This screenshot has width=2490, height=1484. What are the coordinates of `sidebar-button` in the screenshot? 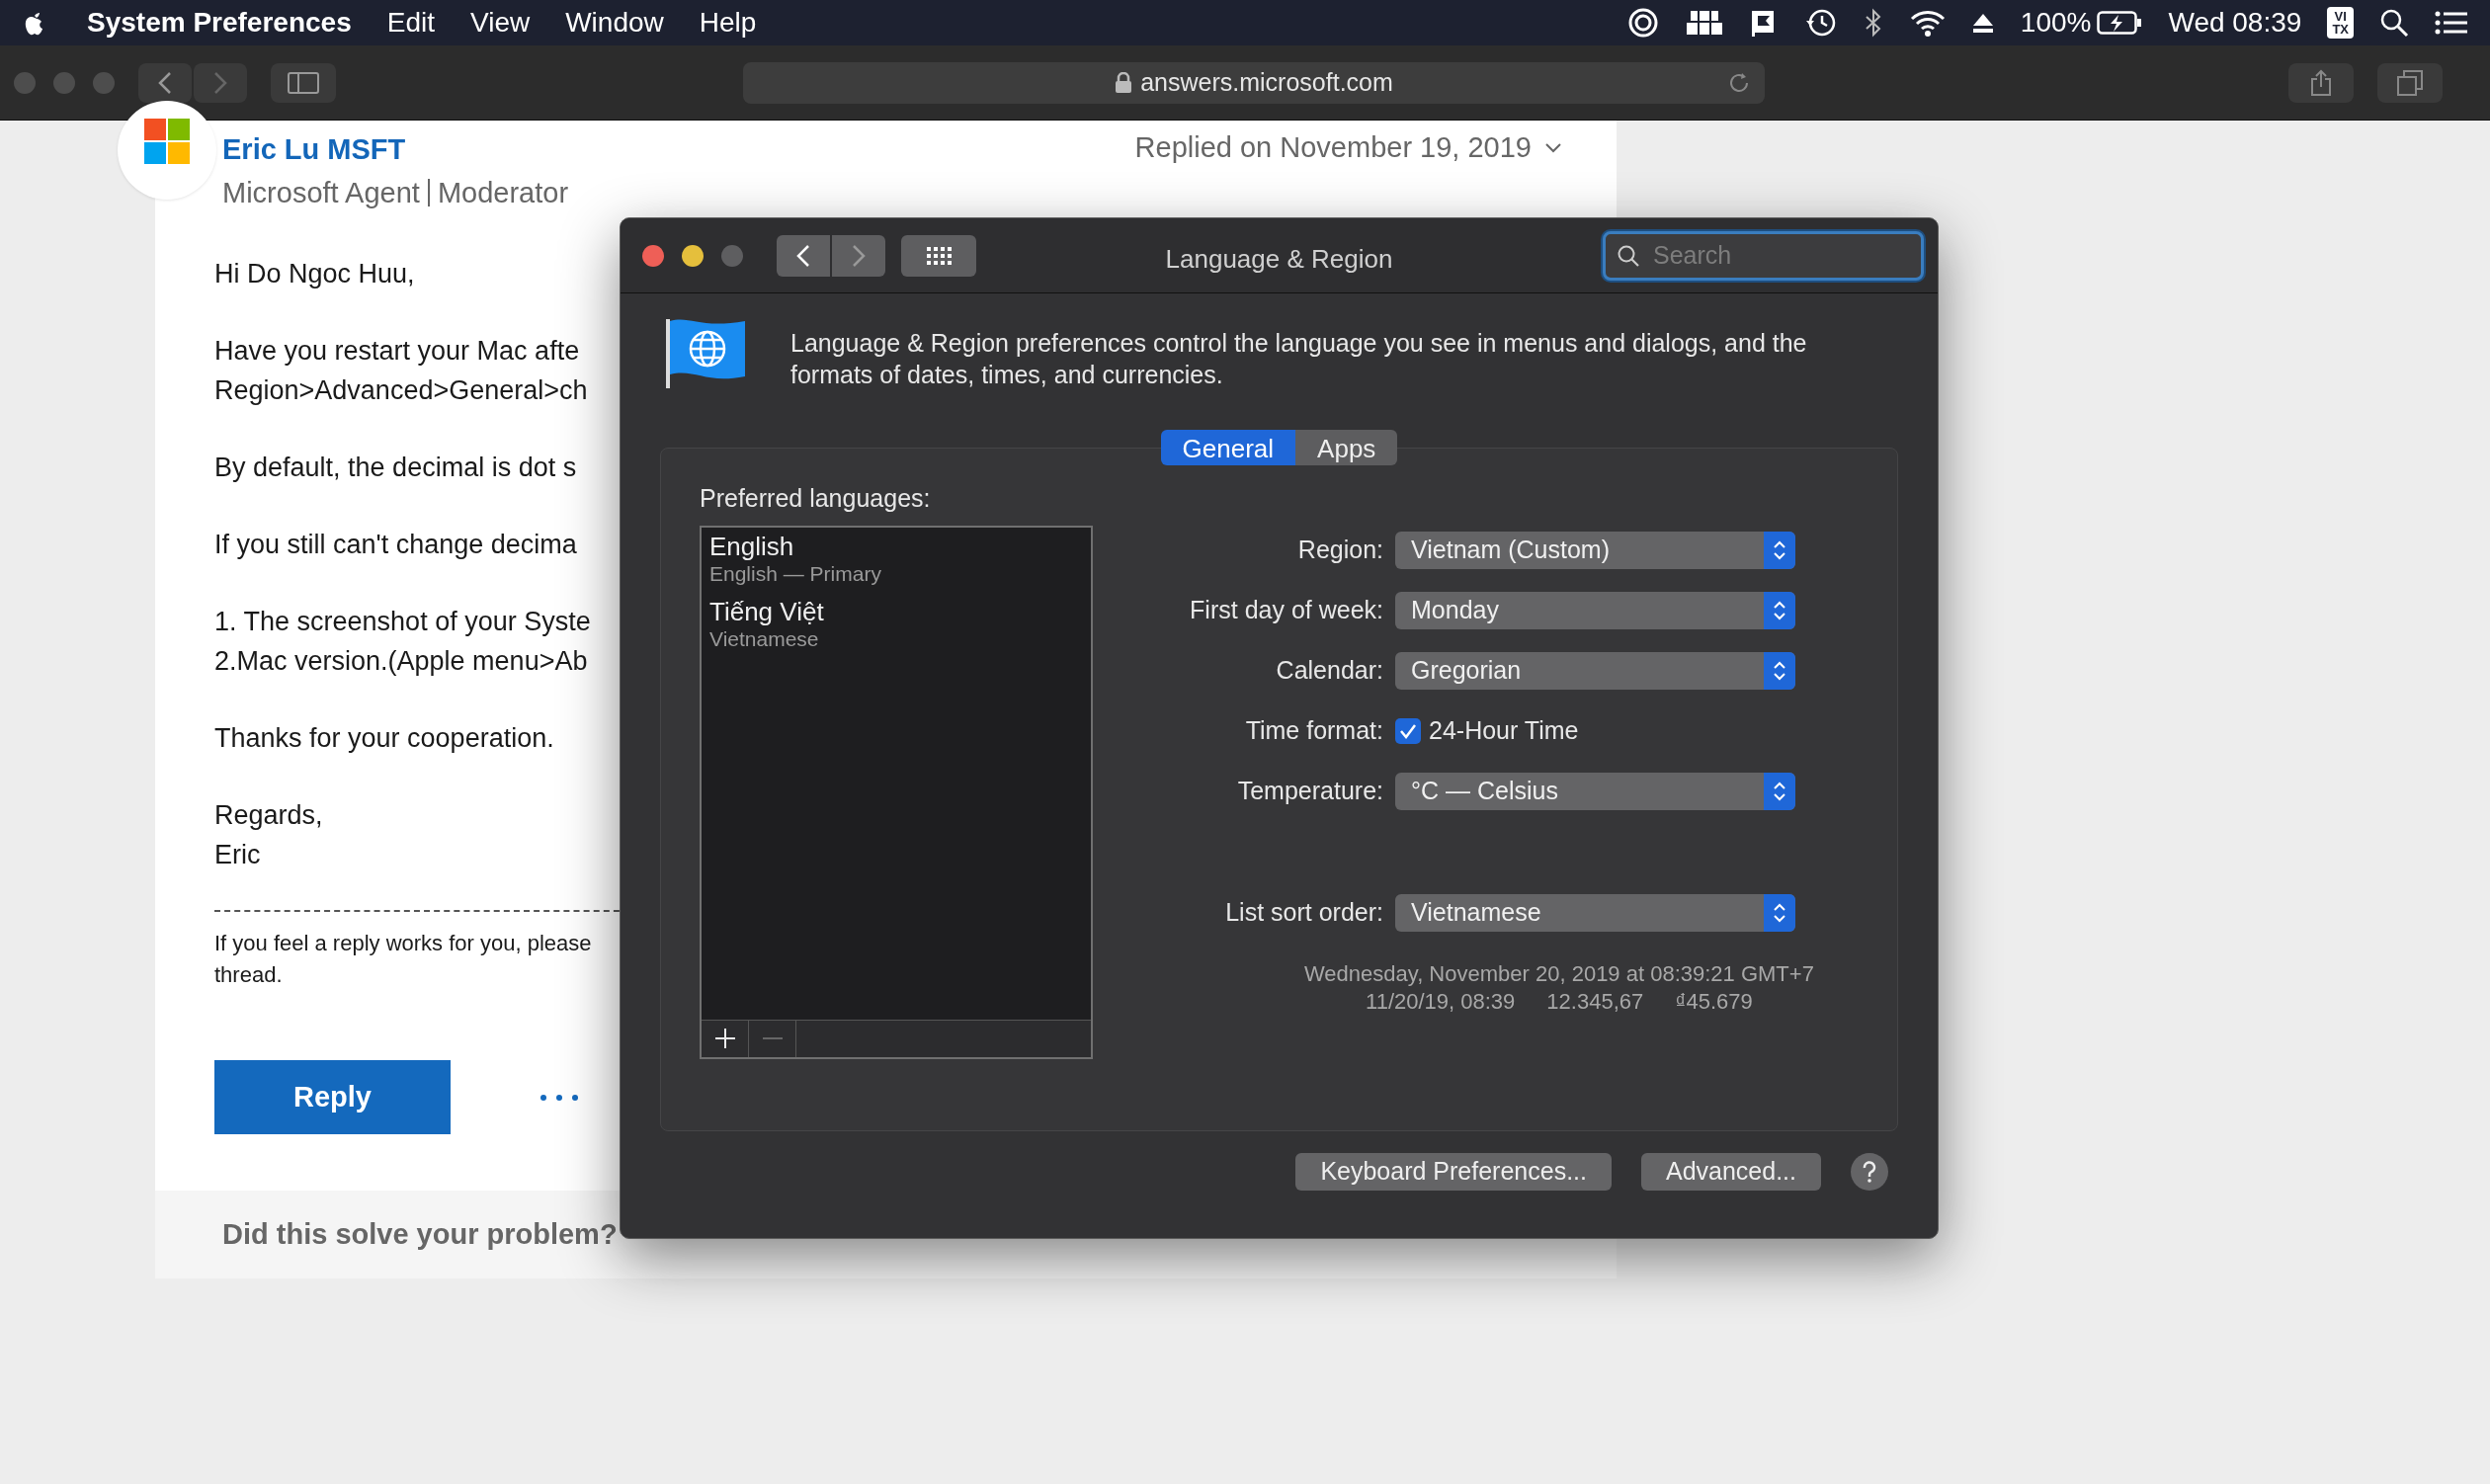 It's located at (303, 82).